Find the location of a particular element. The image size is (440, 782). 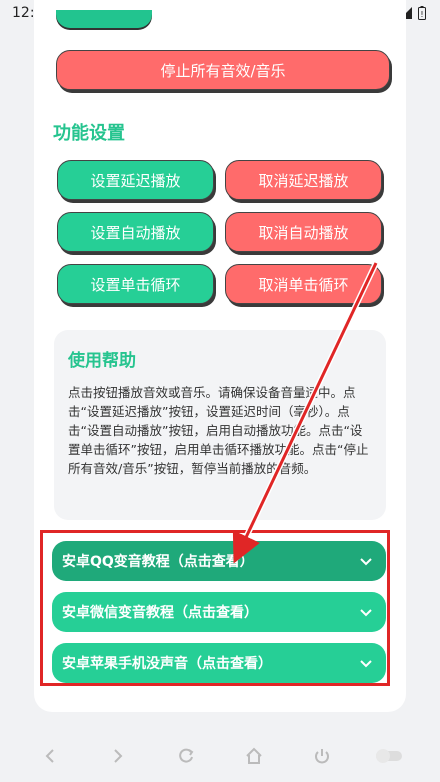

help-title: 使用帮助 is located at coordinates (102, 361).